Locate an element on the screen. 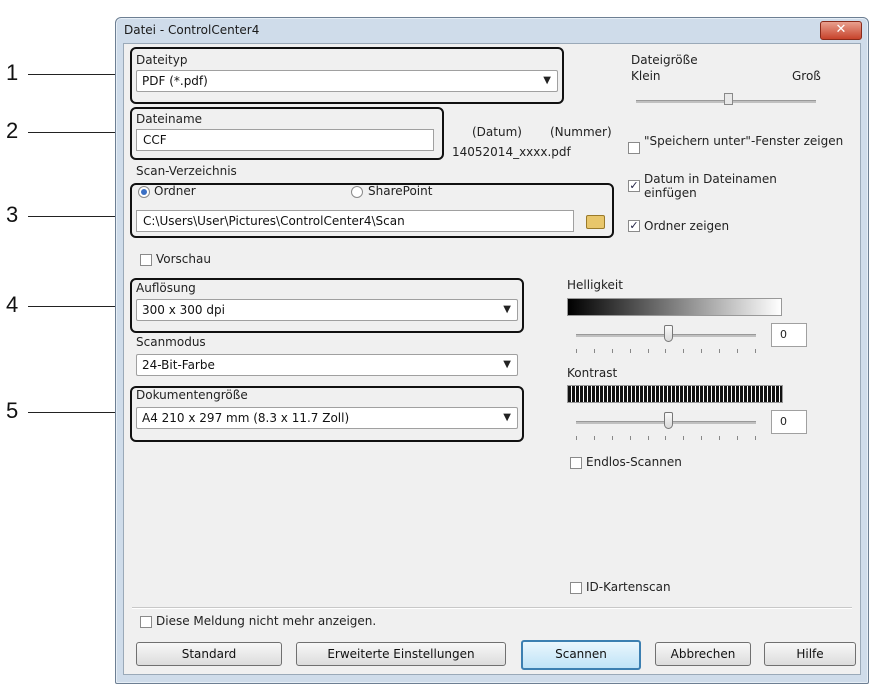 The image size is (873, 695). highlight-doc-size is located at coordinates (327, 414).